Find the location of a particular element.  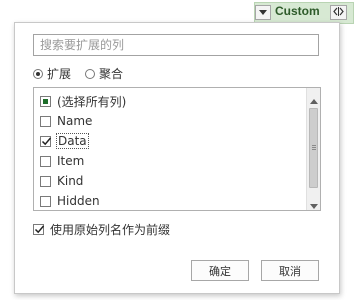

list-item-label: (选择所有列) is located at coordinates (92, 101).